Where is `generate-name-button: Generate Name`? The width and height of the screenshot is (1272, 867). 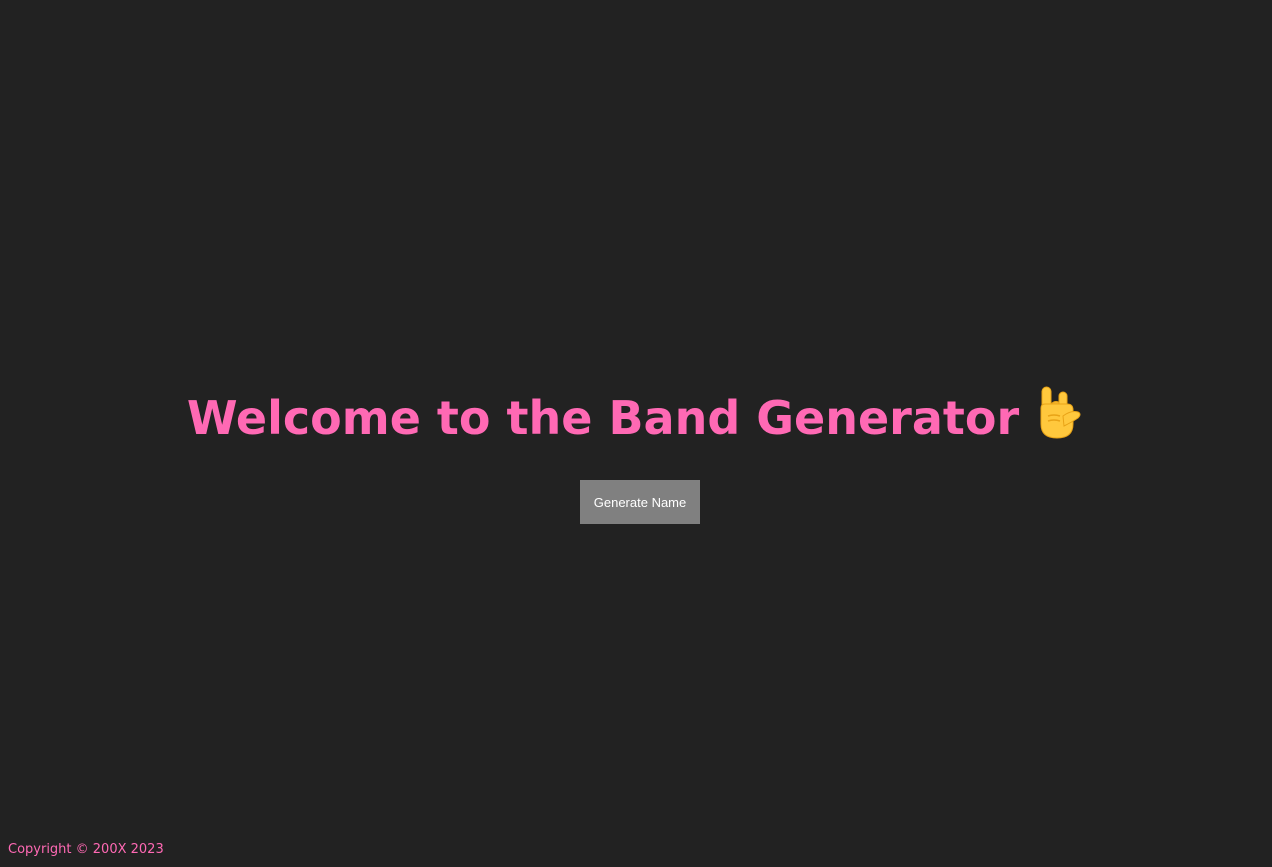 generate-name-button: Generate Name is located at coordinates (640, 502).